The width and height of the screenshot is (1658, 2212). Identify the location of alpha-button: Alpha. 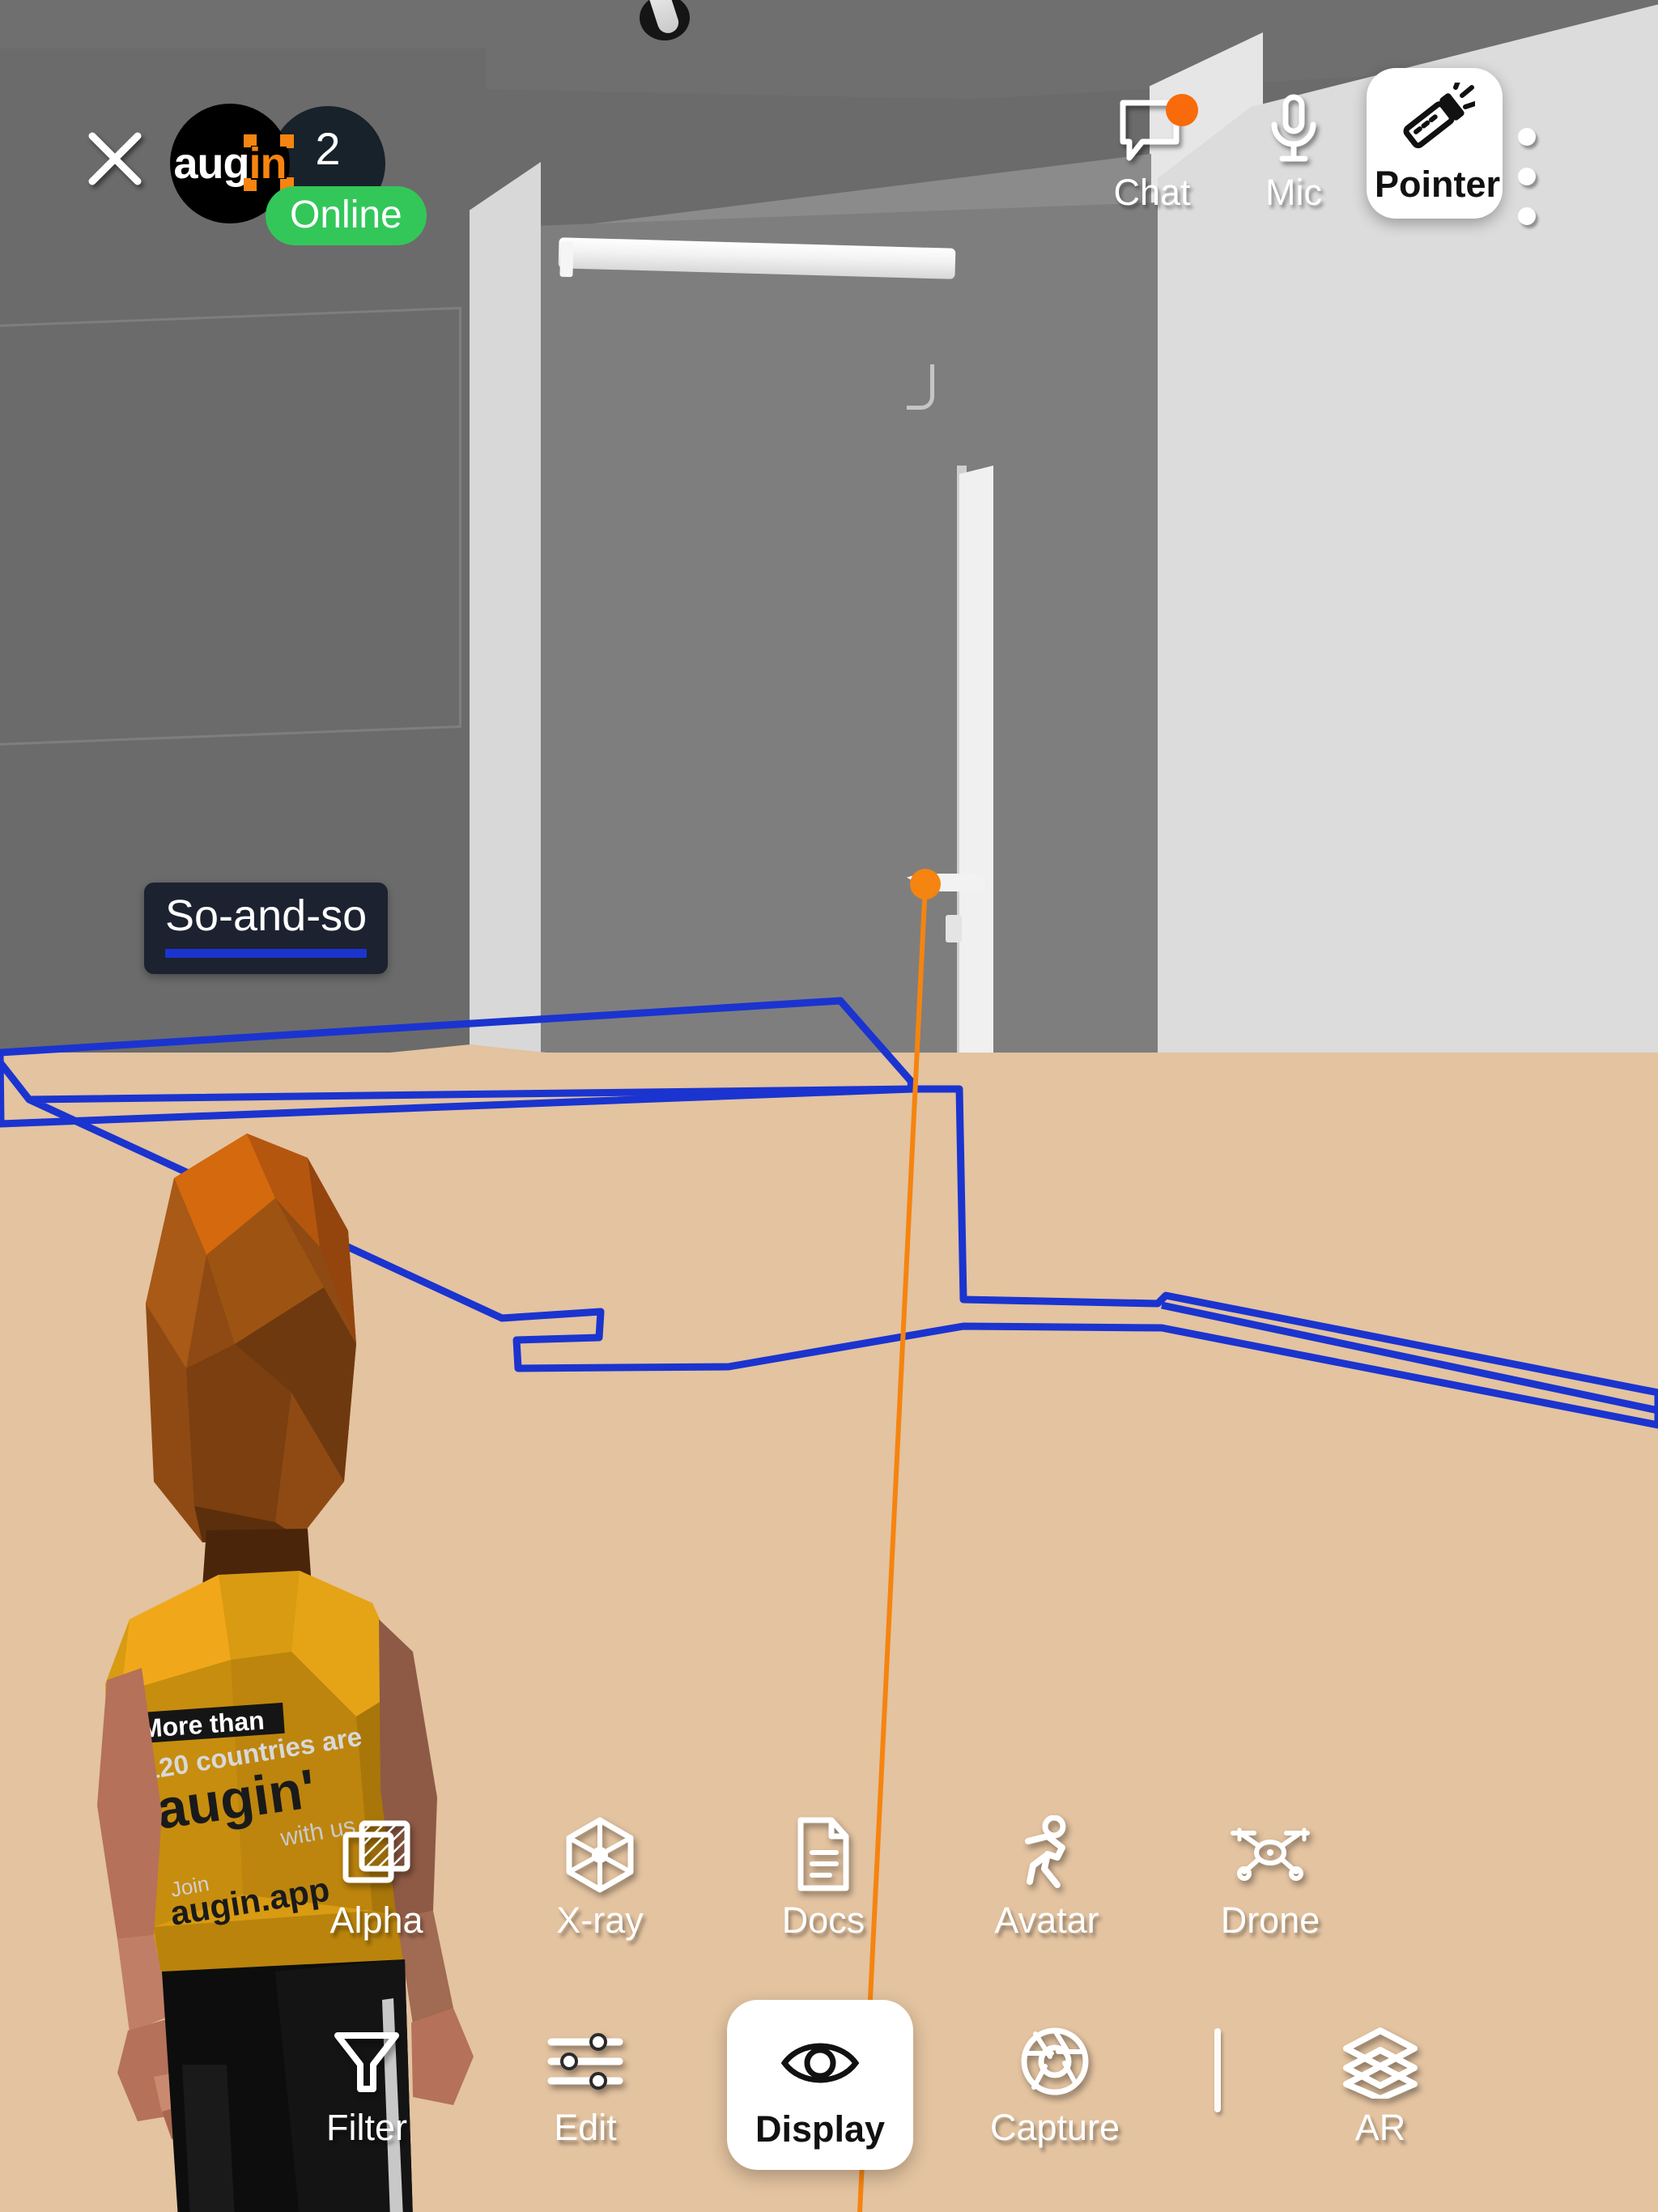
(376, 1878).